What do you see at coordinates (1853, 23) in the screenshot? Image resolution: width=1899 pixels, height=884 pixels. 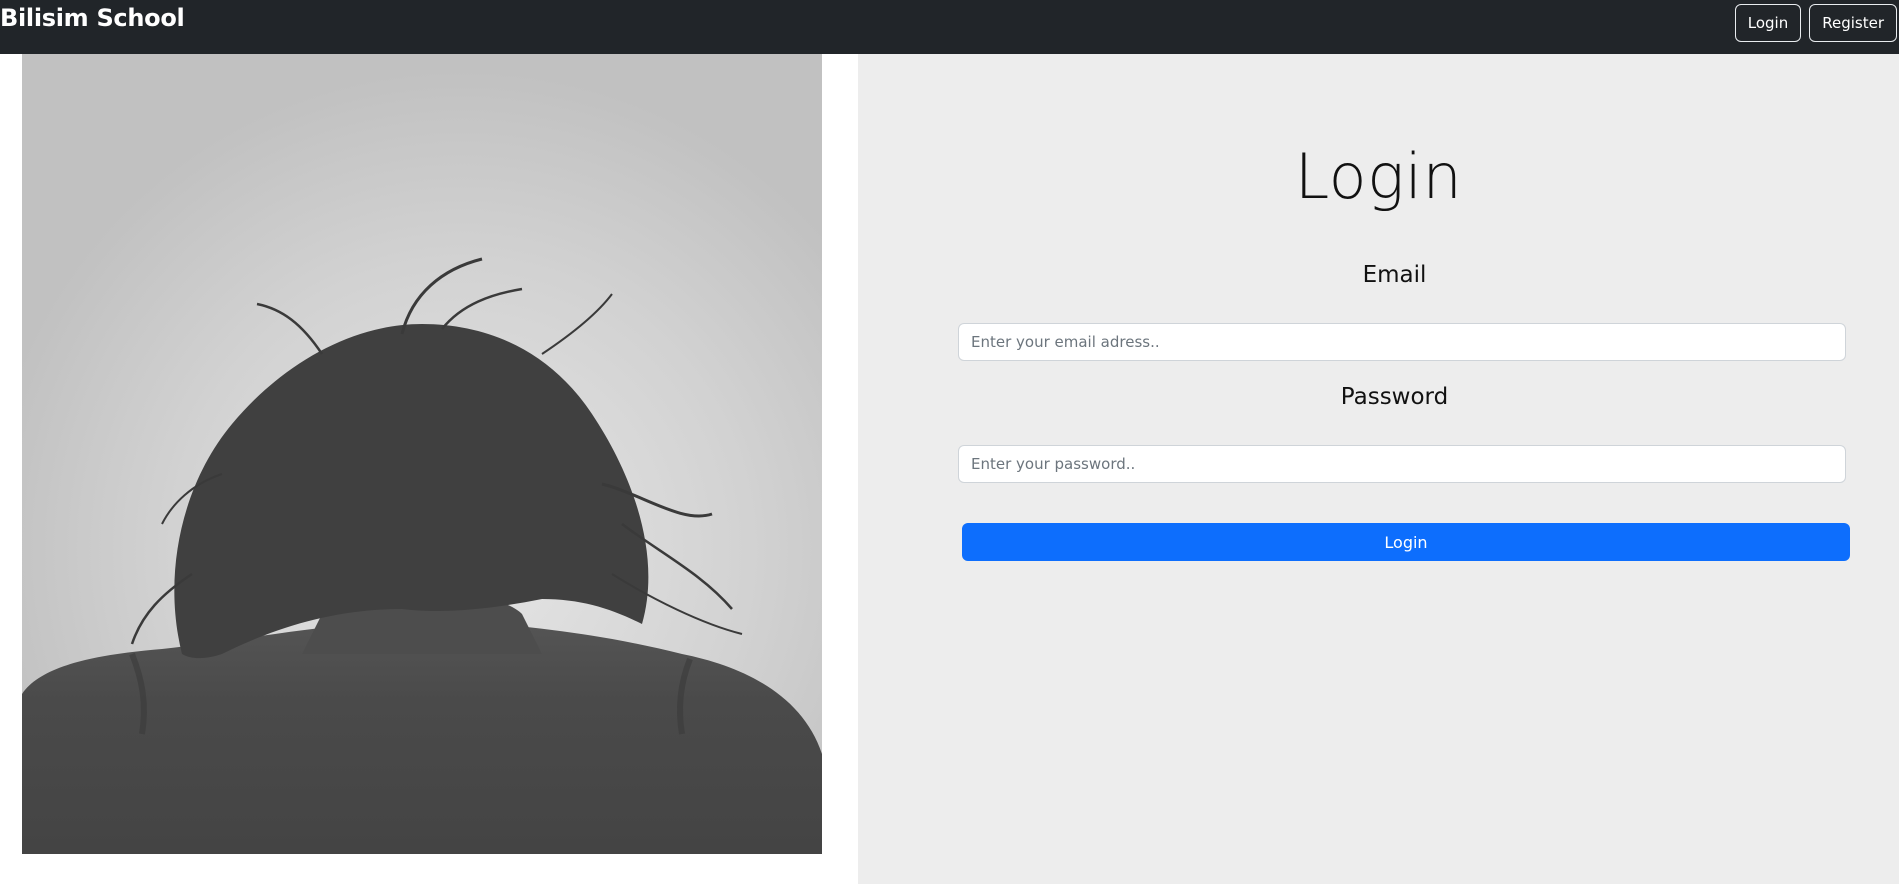 I see `nav-register-button: Register` at bounding box center [1853, 23].